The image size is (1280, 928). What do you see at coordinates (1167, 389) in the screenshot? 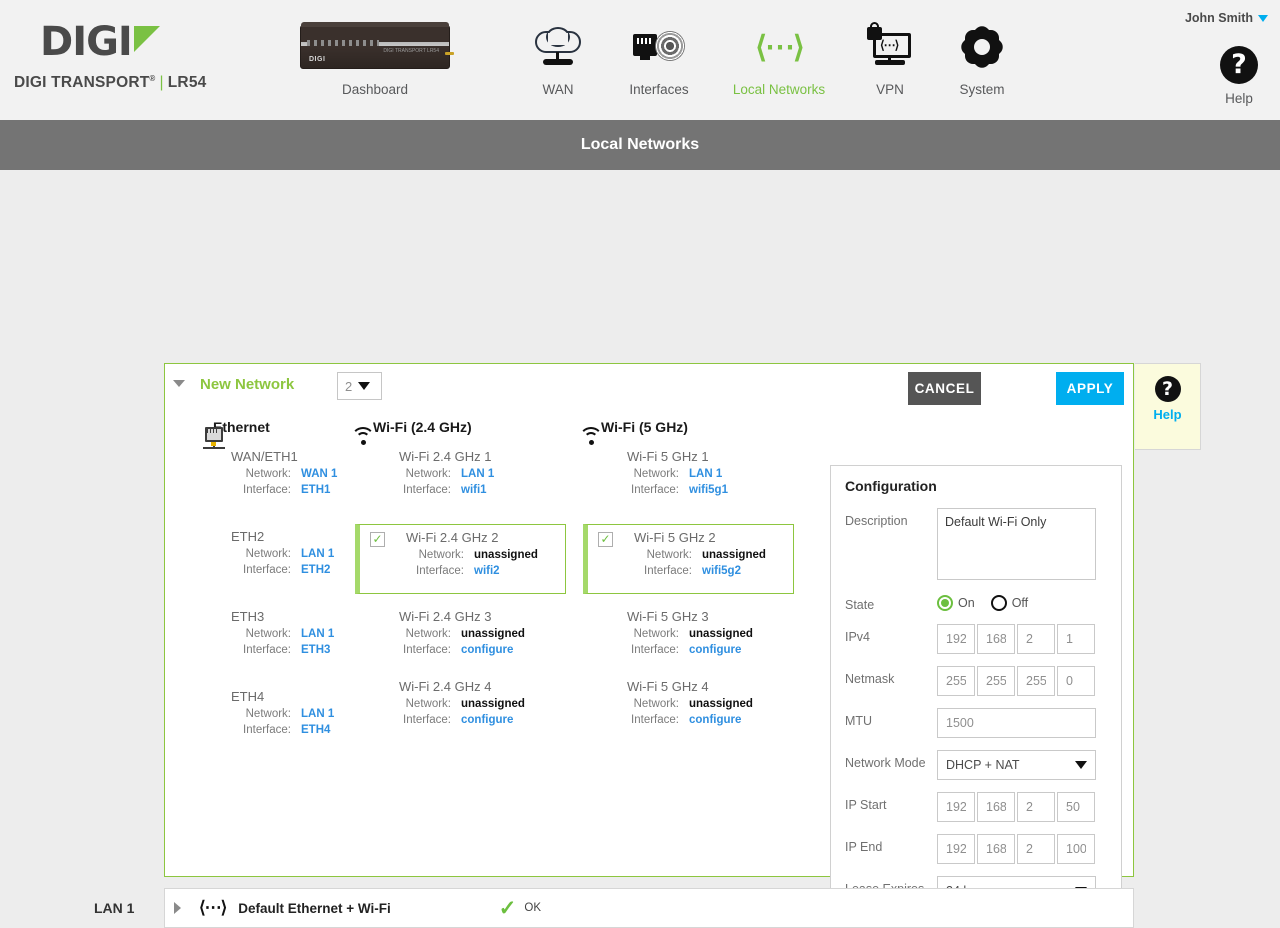
I see `question-mark-icon: ?` at bounding box center [1167, 389].